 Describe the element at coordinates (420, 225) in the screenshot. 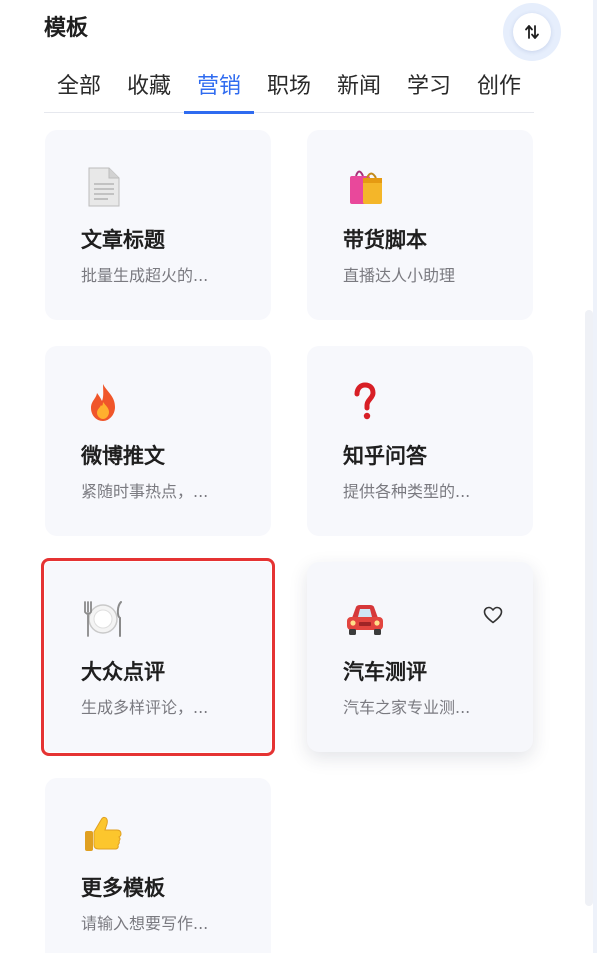

I see `template-card-sales-script: 带货脚本 直播达人小助理` at that location.